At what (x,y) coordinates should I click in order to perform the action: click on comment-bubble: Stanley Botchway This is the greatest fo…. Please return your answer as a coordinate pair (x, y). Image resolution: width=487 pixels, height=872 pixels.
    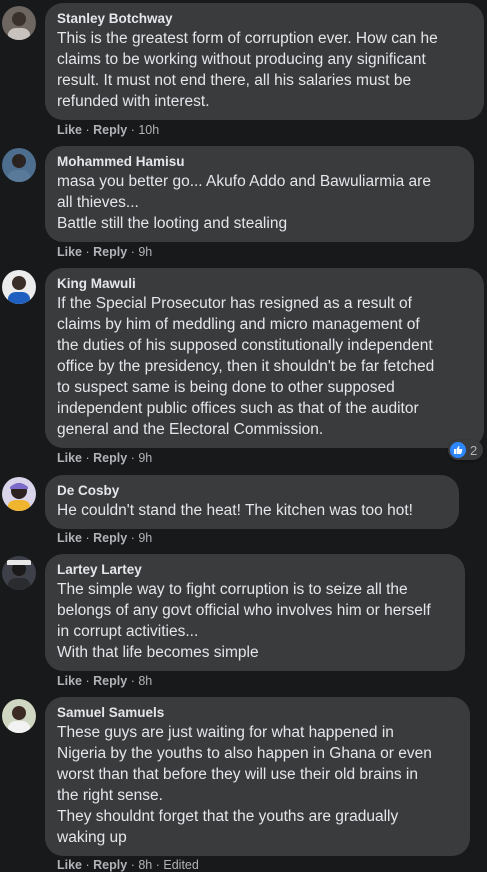
    Looking at the image, I should click on (264, 61).